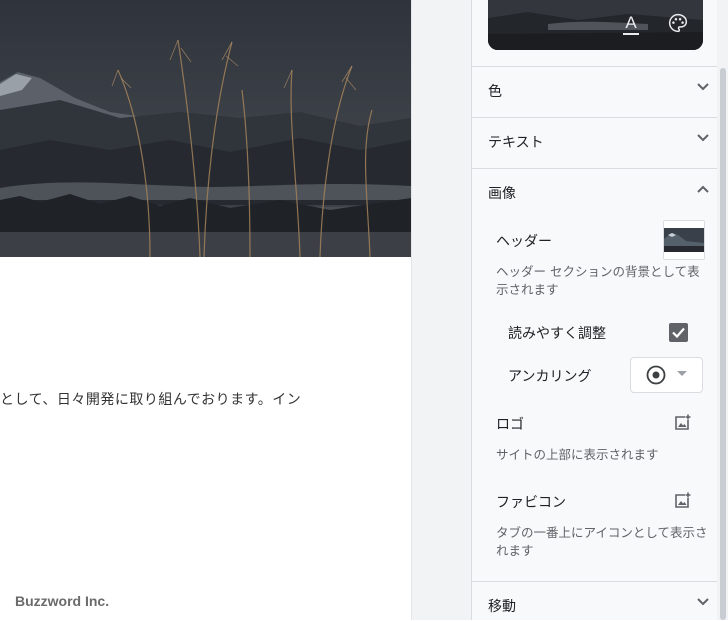 Image resolution: width=728 pixels, height=621 pixels. What do you see at coordinates (723, 344) in the screenshot?
I see `panel-scrollbar-thumb` at bounding box center [723, 344].